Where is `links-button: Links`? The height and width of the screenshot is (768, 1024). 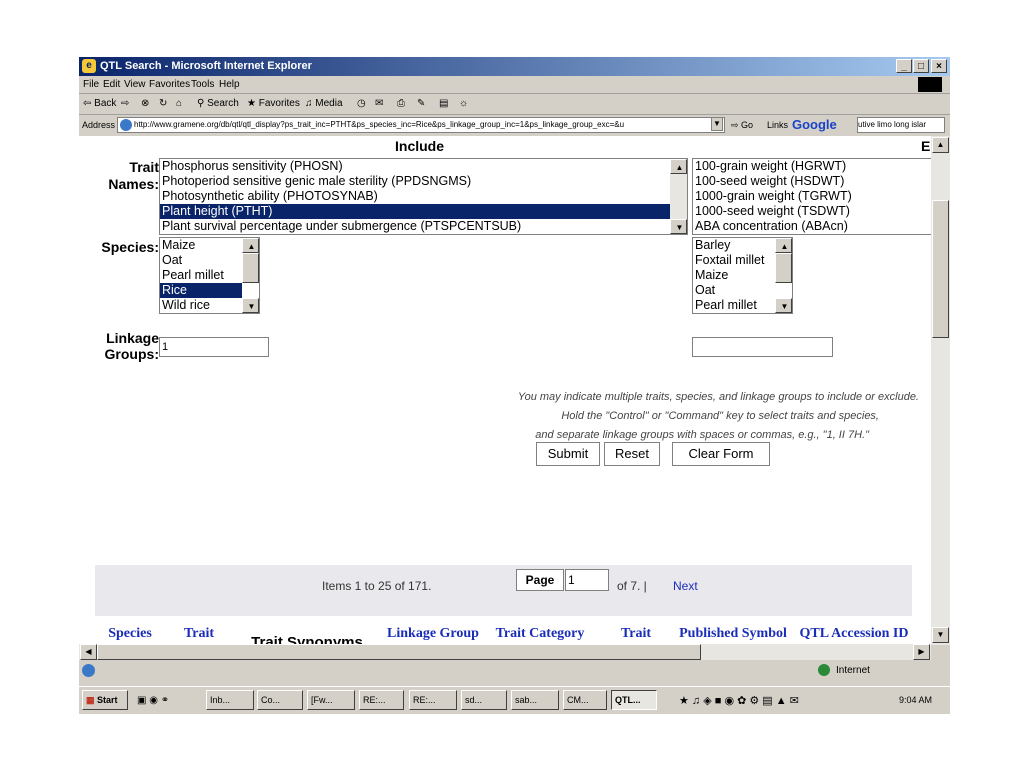
links-button: Links is located at coordinates (777, 125).